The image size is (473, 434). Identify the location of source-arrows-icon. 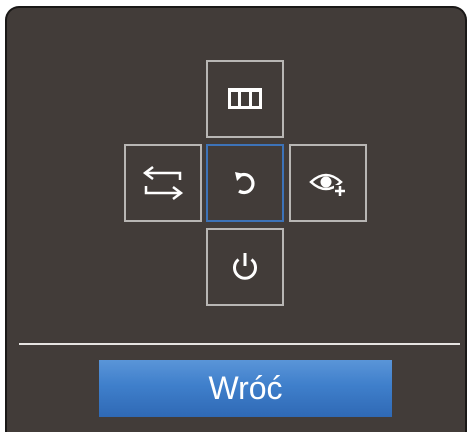
(163, 183).